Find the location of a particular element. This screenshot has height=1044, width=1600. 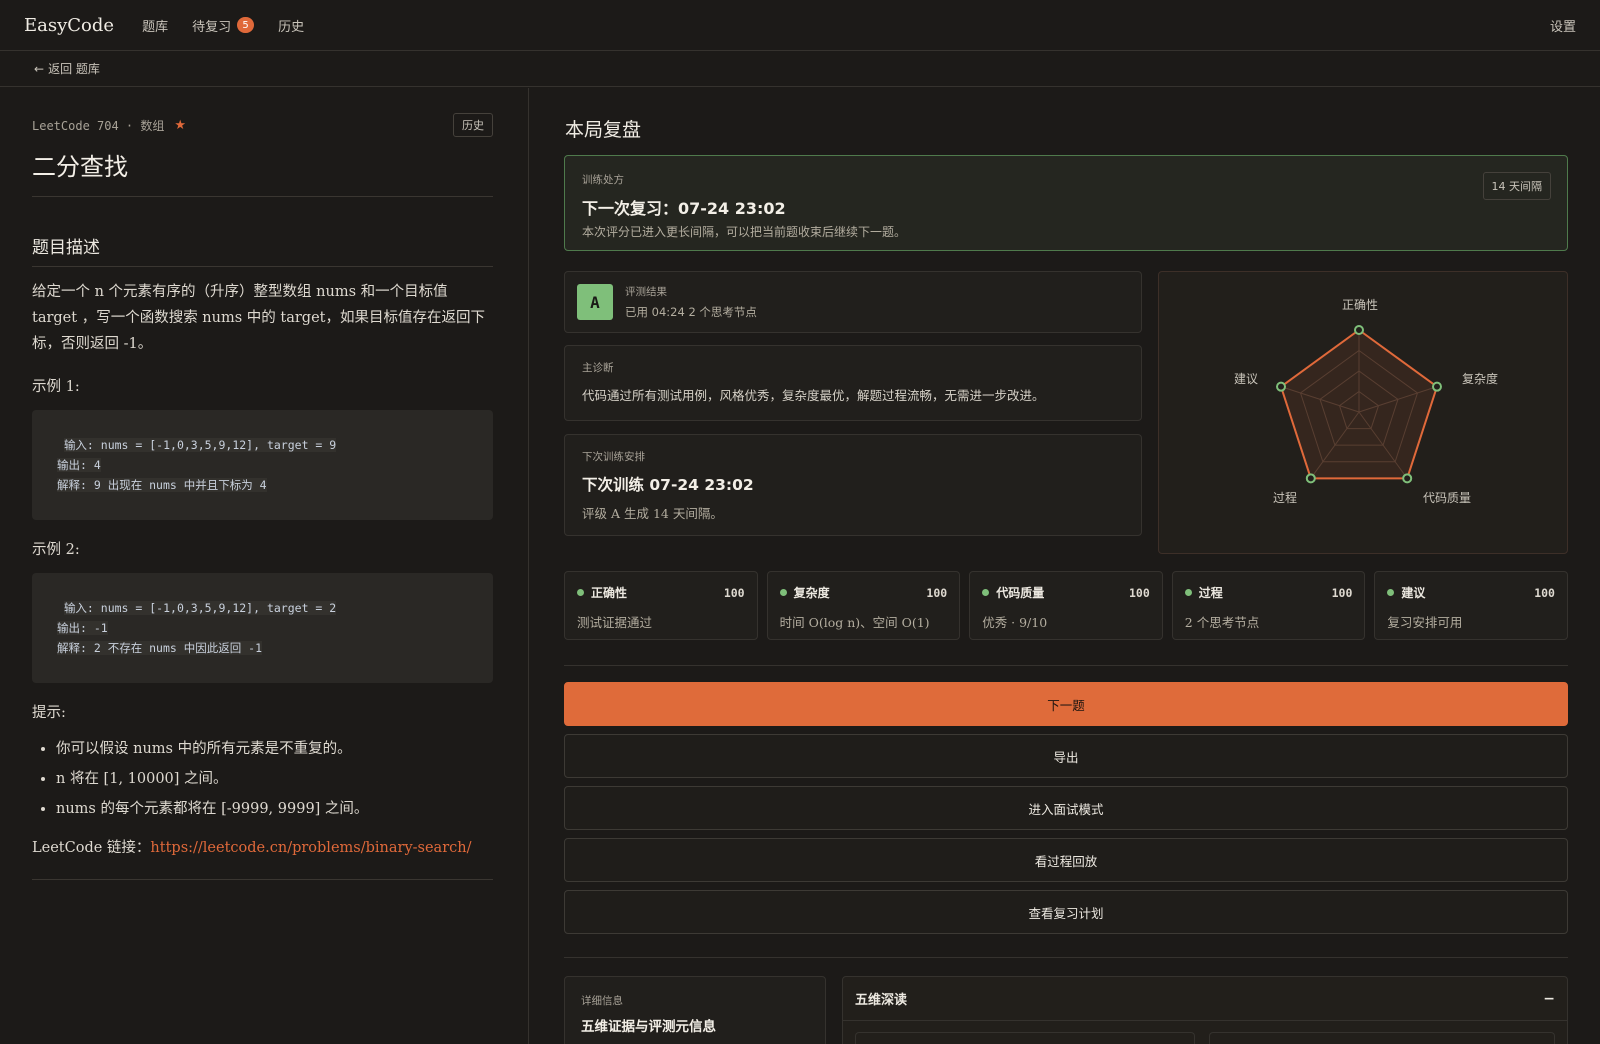

example-output: 输出: -1 is located at coordinates (82, 628).